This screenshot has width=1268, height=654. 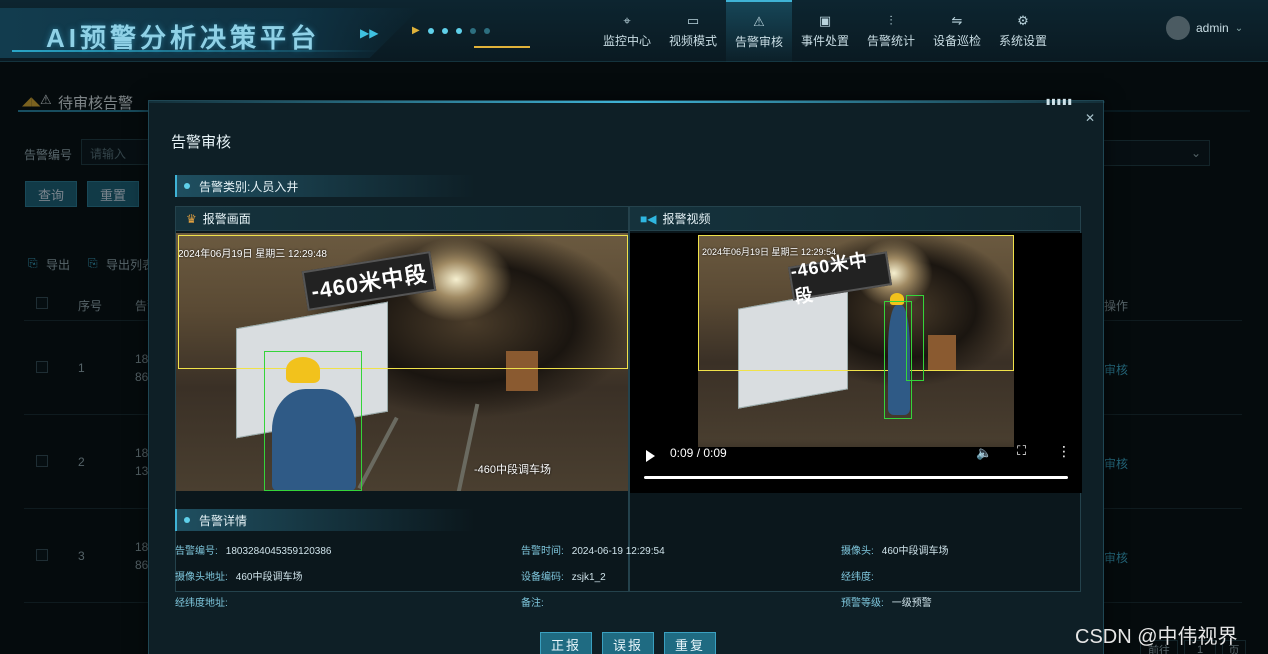 What do you see at coordinates (857, 577) in the screenshot?
I see `detail-coordinates: 经纬度:` at bounding box center [857, 577].